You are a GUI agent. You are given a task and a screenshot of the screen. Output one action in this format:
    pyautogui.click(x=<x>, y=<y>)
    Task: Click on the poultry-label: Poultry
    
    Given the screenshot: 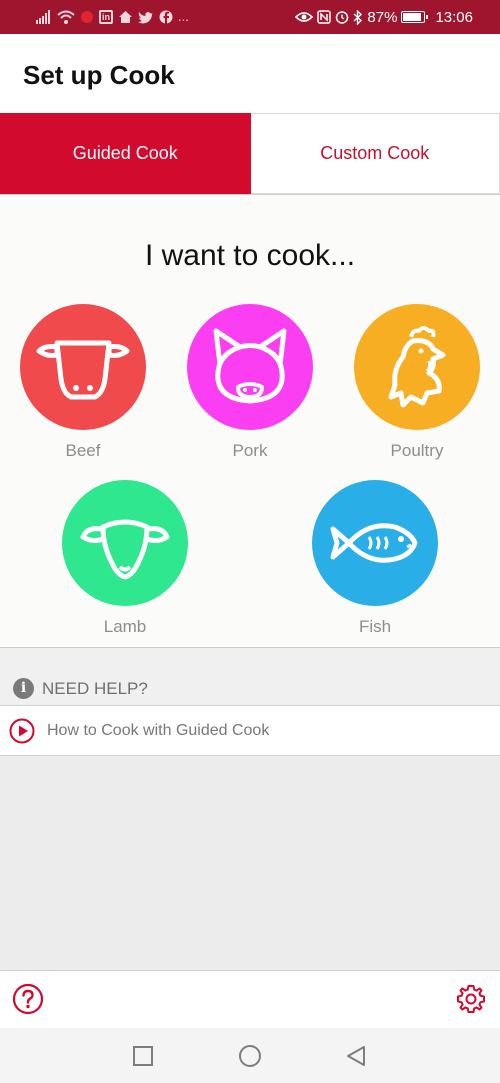 What is the action you would take?
    pyautogui.click(x=417, y=450)
    